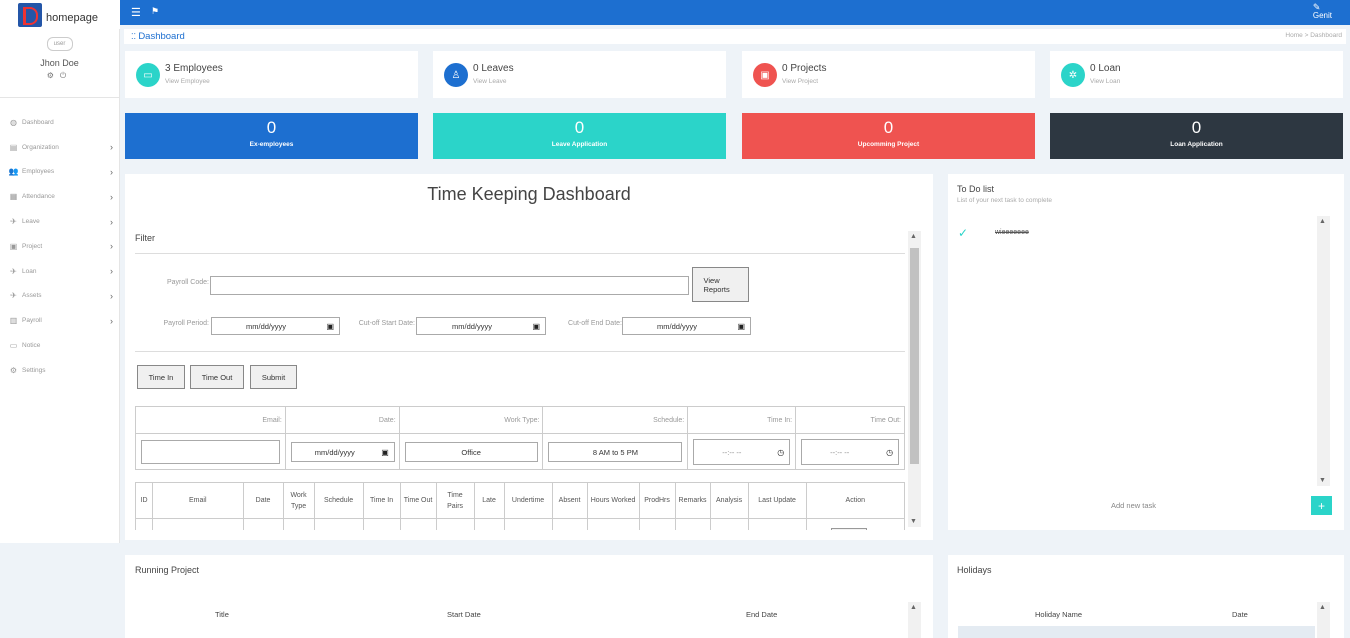 The image size is (1350, 638). What do you see at coordinates (528, 500) in the screenshot?
I see `column-undertime: Undertime` at bounding box center [528, 500].